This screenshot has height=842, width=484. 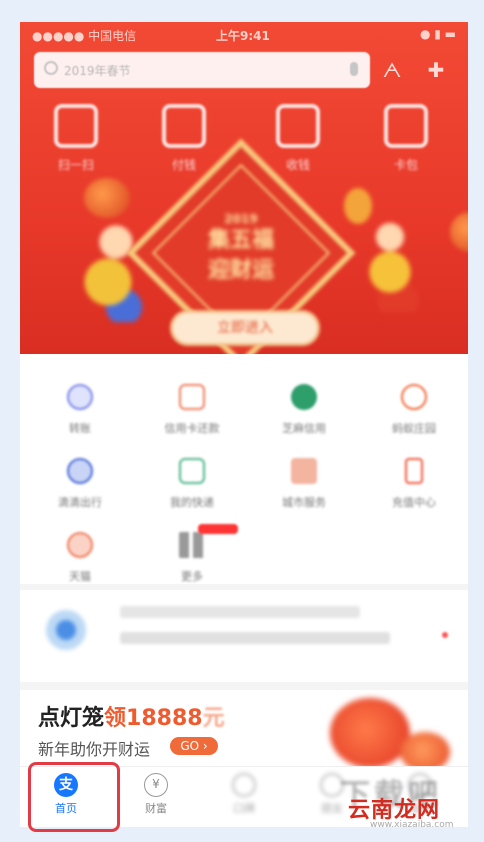 I want to click on search-icon, so click(x=51, y=68).